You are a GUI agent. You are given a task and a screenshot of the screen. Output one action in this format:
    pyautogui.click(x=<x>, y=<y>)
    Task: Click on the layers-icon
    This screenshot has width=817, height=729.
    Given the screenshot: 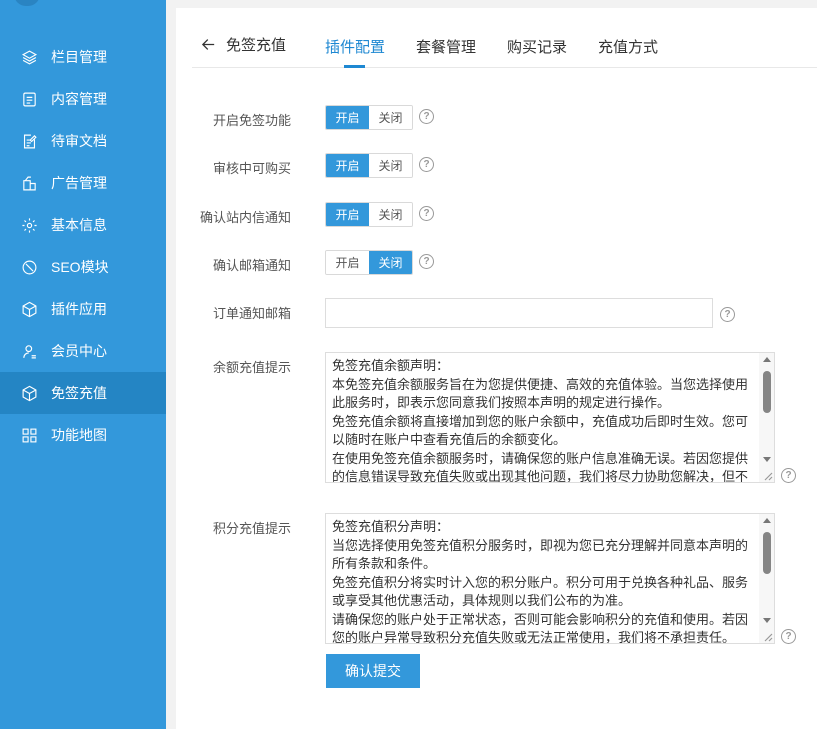 What is the action you would take?
    pyautogui.click(x=29, y=57)
    